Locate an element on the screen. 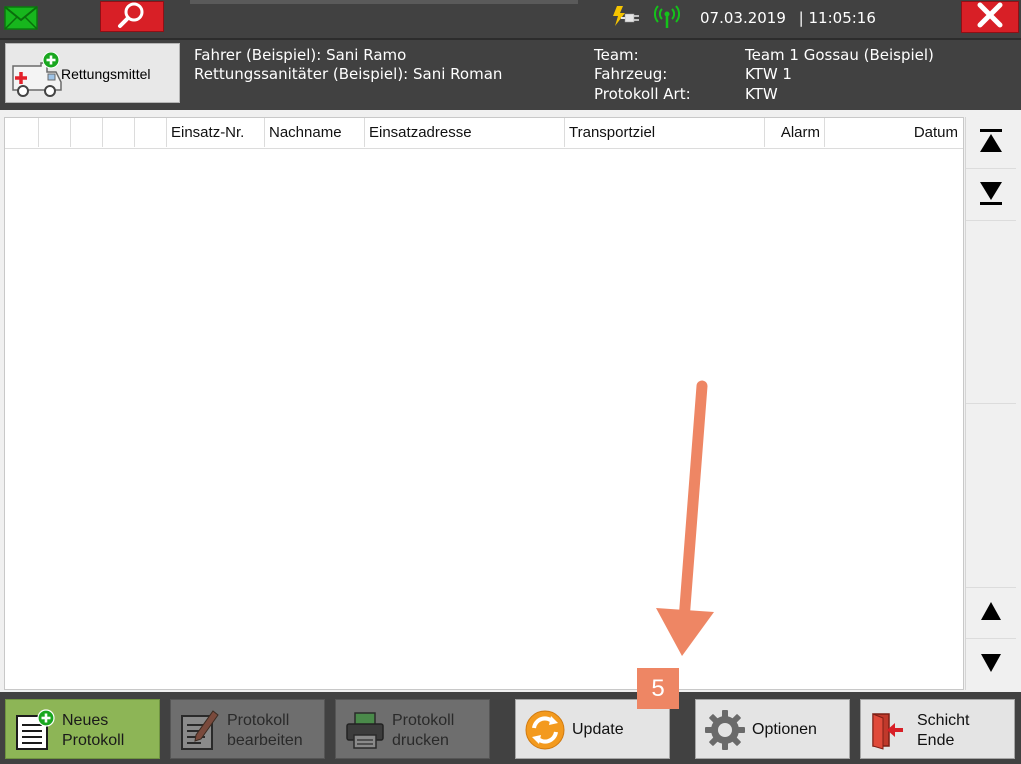 The width and height of the screenshot is (1021, 764). scroll-up-button is located at coordinates (991, 613).